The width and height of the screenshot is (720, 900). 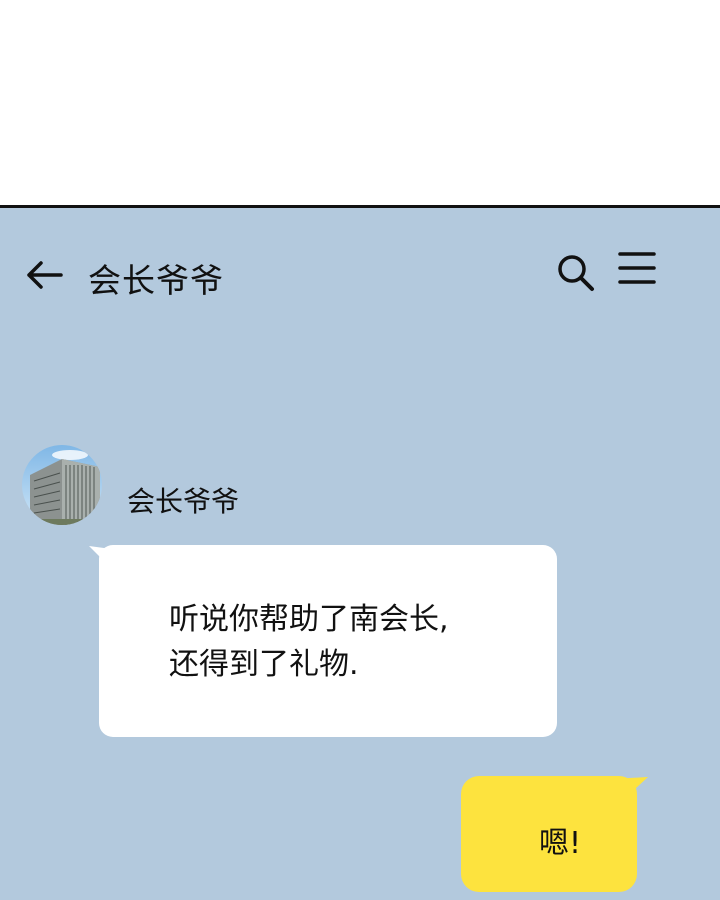 I want to click on outgoing-message-text: 嗯!, so click(x=560, y=843).